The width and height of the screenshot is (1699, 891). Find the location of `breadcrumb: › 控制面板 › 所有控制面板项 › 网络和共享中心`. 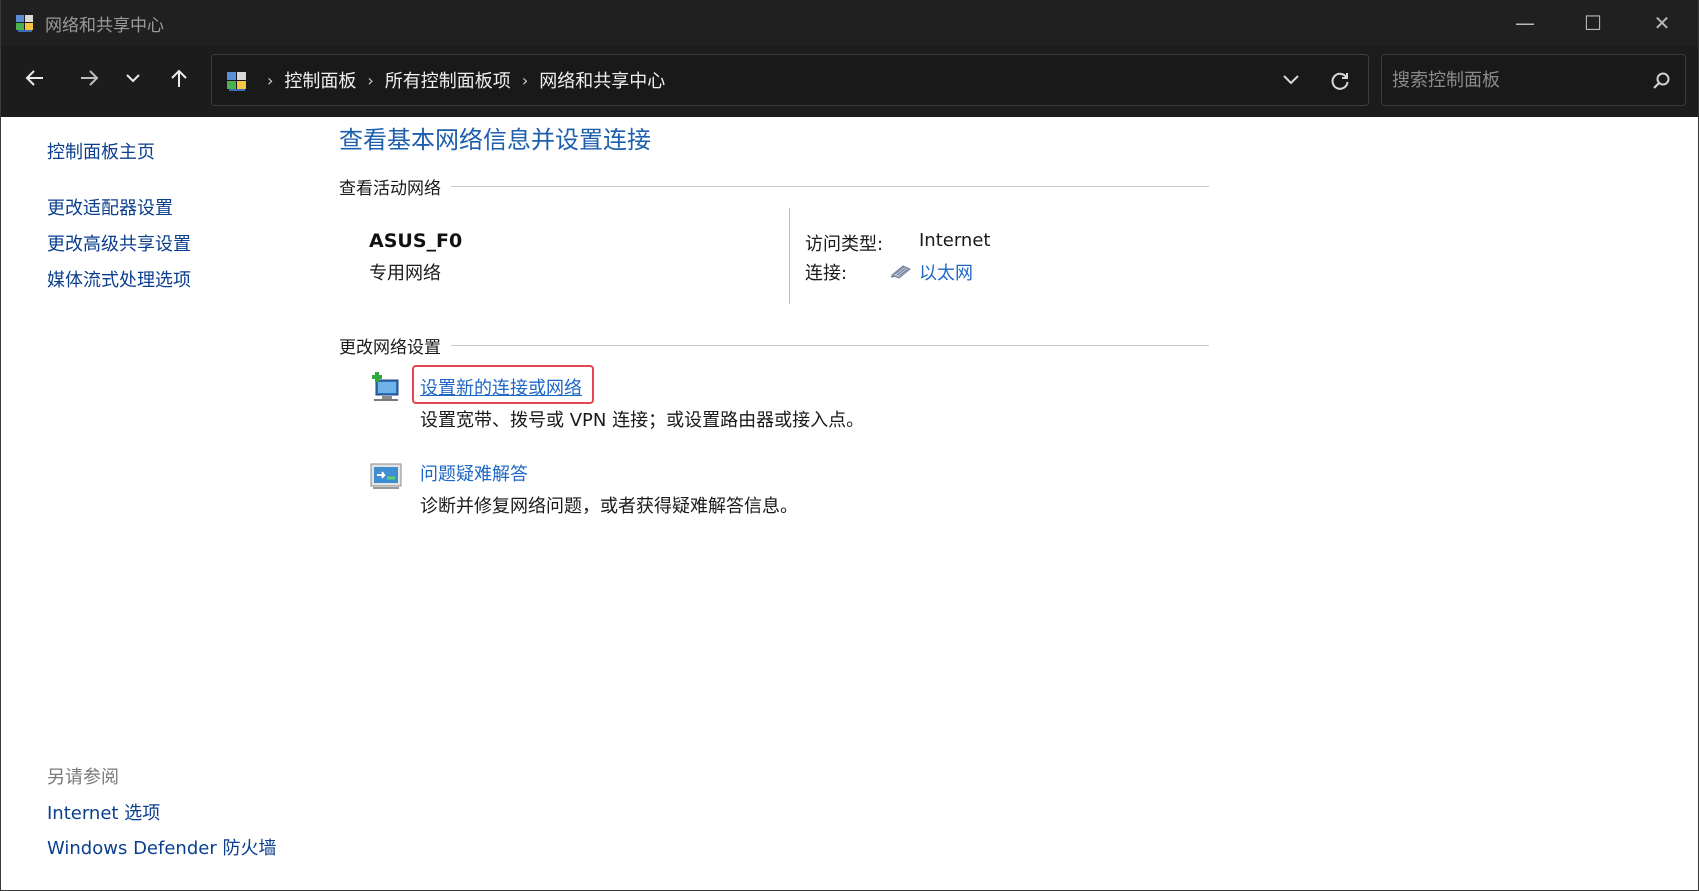

breadcrumb: › 控制面板 › 所有控制面板项 › 网络和共享中心 is located at coordinates (460, 80).